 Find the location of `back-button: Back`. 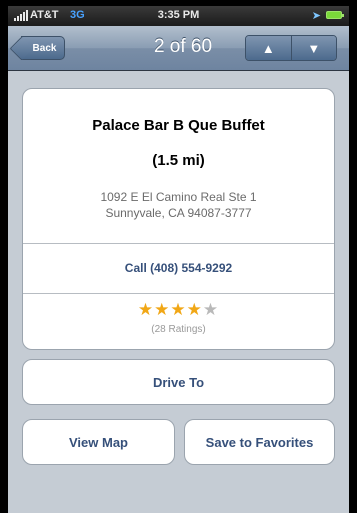

back-button: Back is located at coordinates (43, 48).